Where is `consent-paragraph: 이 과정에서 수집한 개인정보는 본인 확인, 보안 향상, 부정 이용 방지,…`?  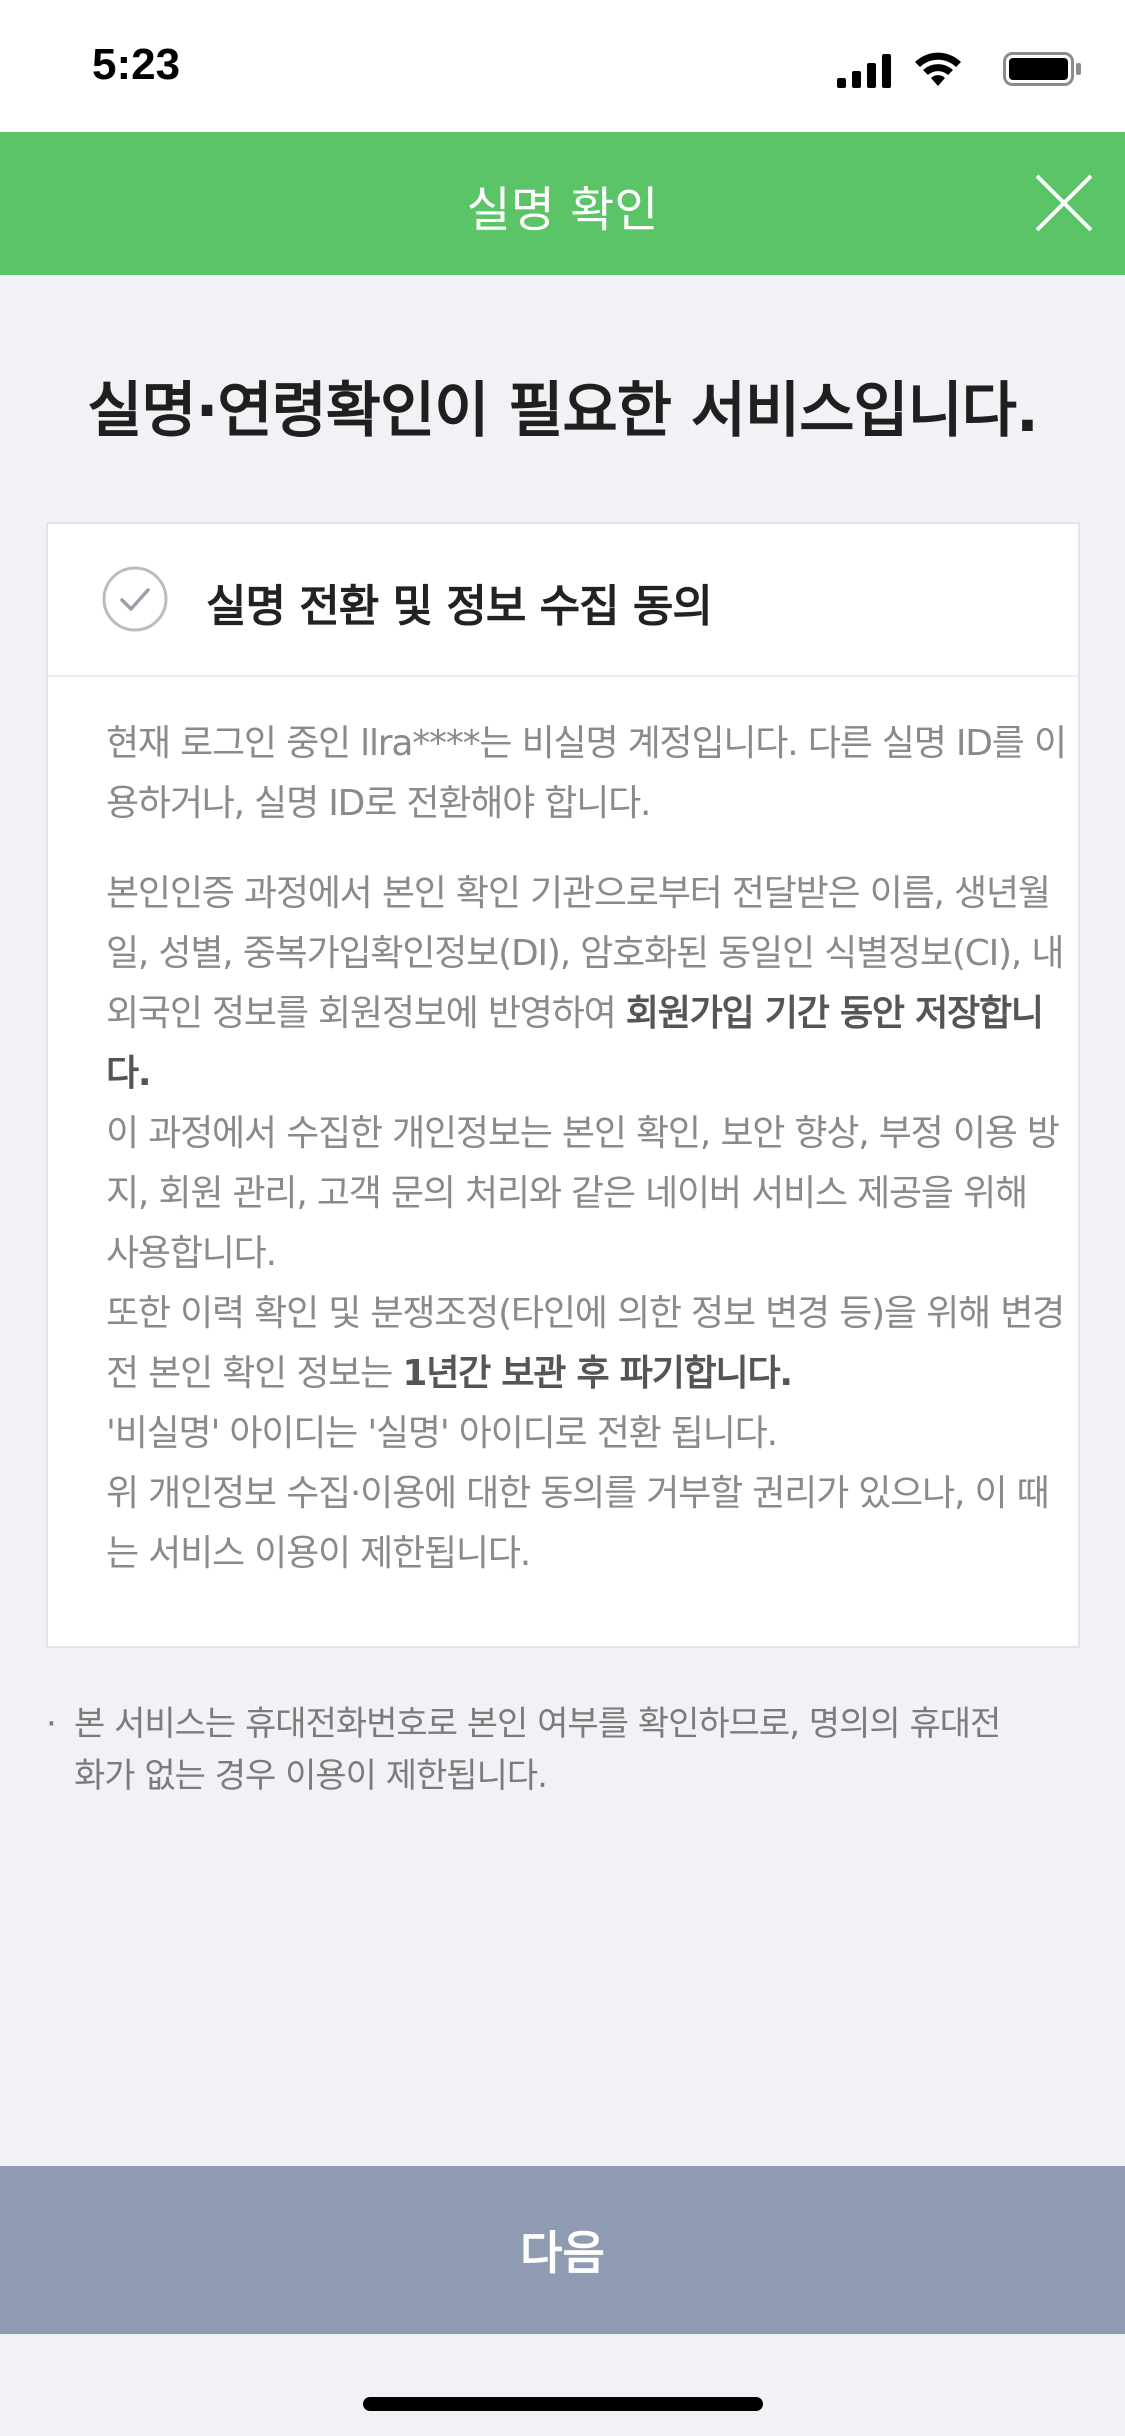 consent-paragraph: 이 과정에서 수집한 개인정보는 본인 확인, 보안 향상, 부정 이용 방지,… is located at coordinates (583, 1193).